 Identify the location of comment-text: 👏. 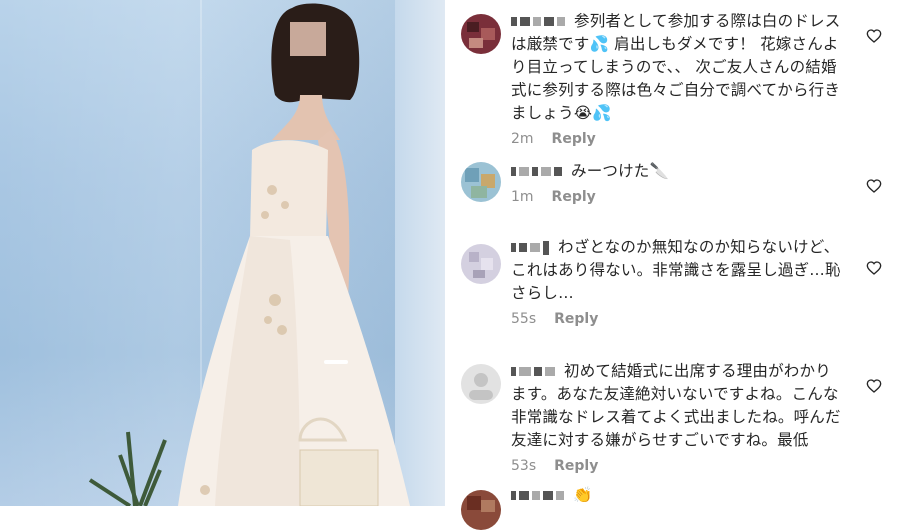
(676, 495).